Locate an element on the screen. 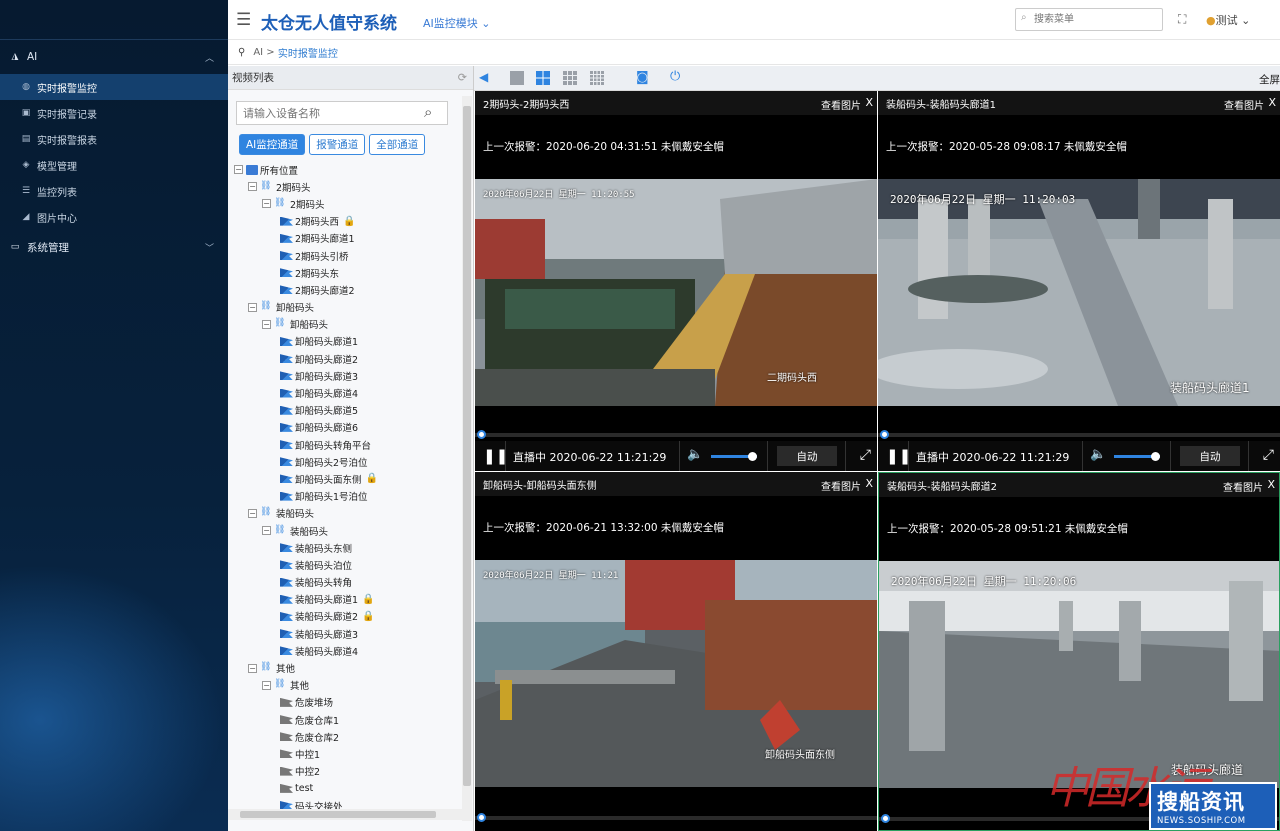 The image size is (1280, 831). layout-1-icon is located at coordinates (517, 78).